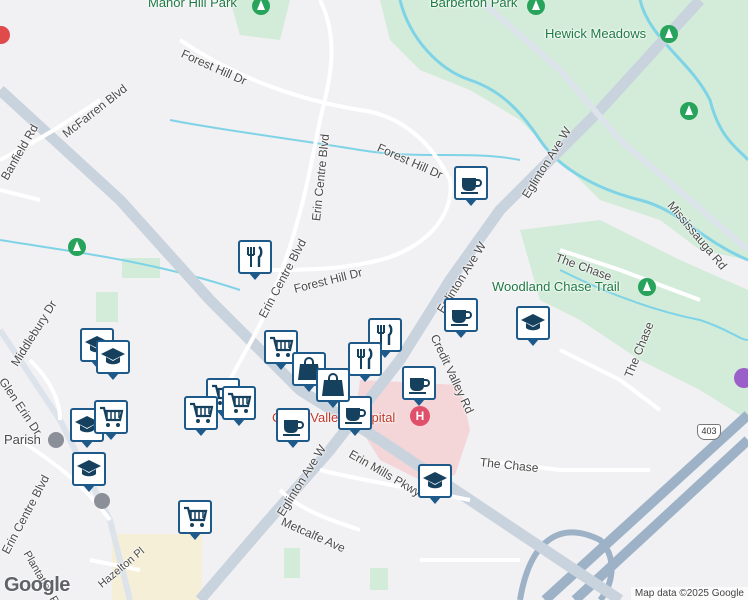 This screenshot has height=600, width=748. I want to click on shopping-bag-icon, so click(333, 385).